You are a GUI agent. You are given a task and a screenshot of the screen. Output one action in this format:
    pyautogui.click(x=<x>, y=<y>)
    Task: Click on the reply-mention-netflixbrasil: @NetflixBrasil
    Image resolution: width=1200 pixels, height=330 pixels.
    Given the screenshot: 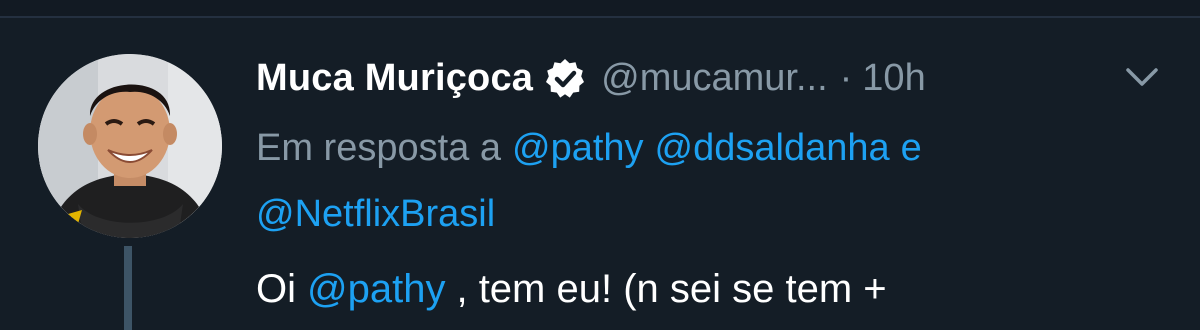 What is the action you would take?
    pyautogui.click(x=375, y=214)
    